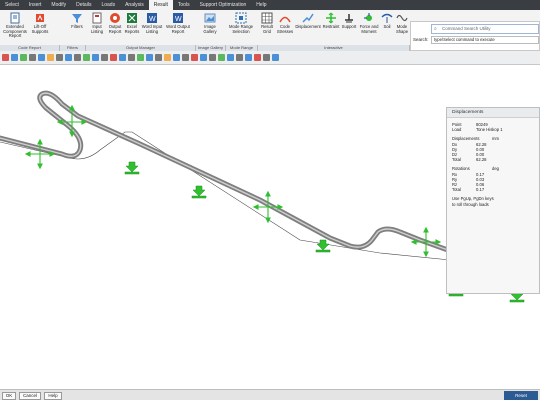 The image size is (540, 400). What do you see at coordinates (495, 139) in the screenshot?
I see `displacements-unit: mm` at bounding box center [495, 139].